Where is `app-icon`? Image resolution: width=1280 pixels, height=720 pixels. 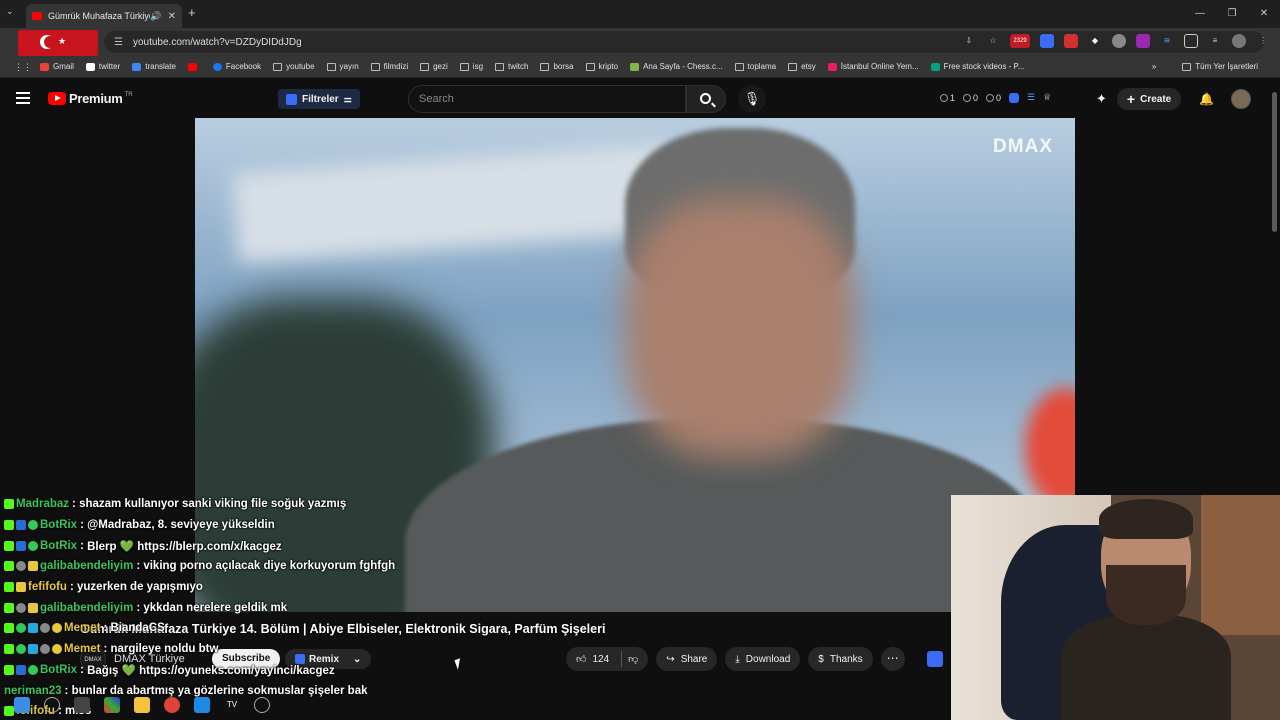
app-icon is located at coordinates (202, 705).